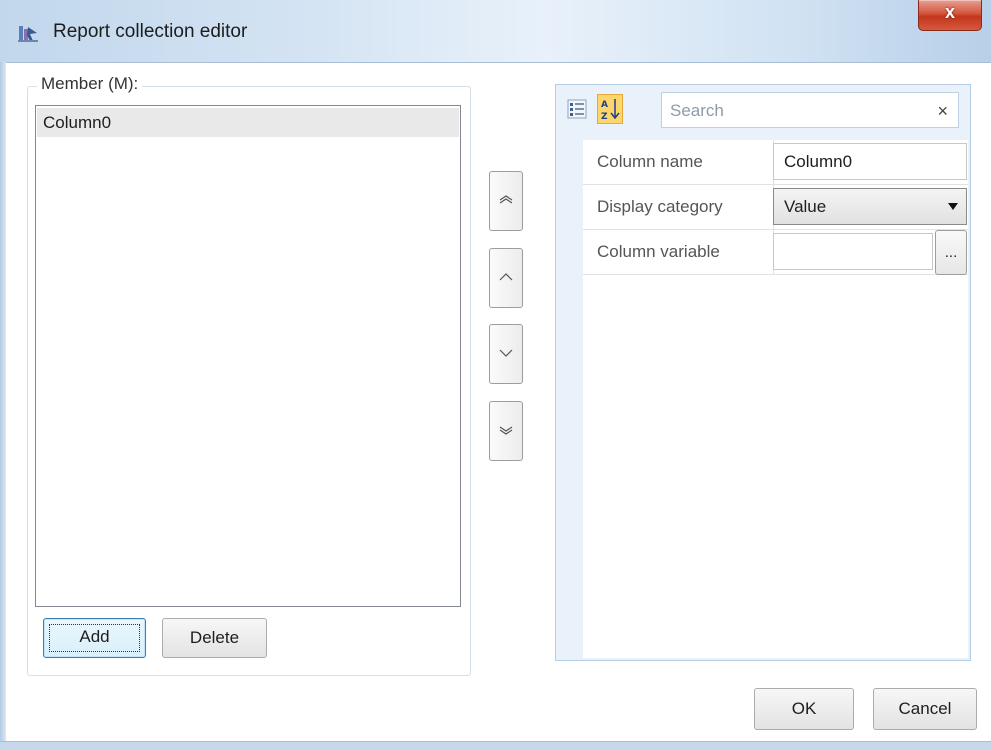 The height and width of the screenshot is (750, 991). I want to click on title-bar: Report collection editor x, so click(495, 31).